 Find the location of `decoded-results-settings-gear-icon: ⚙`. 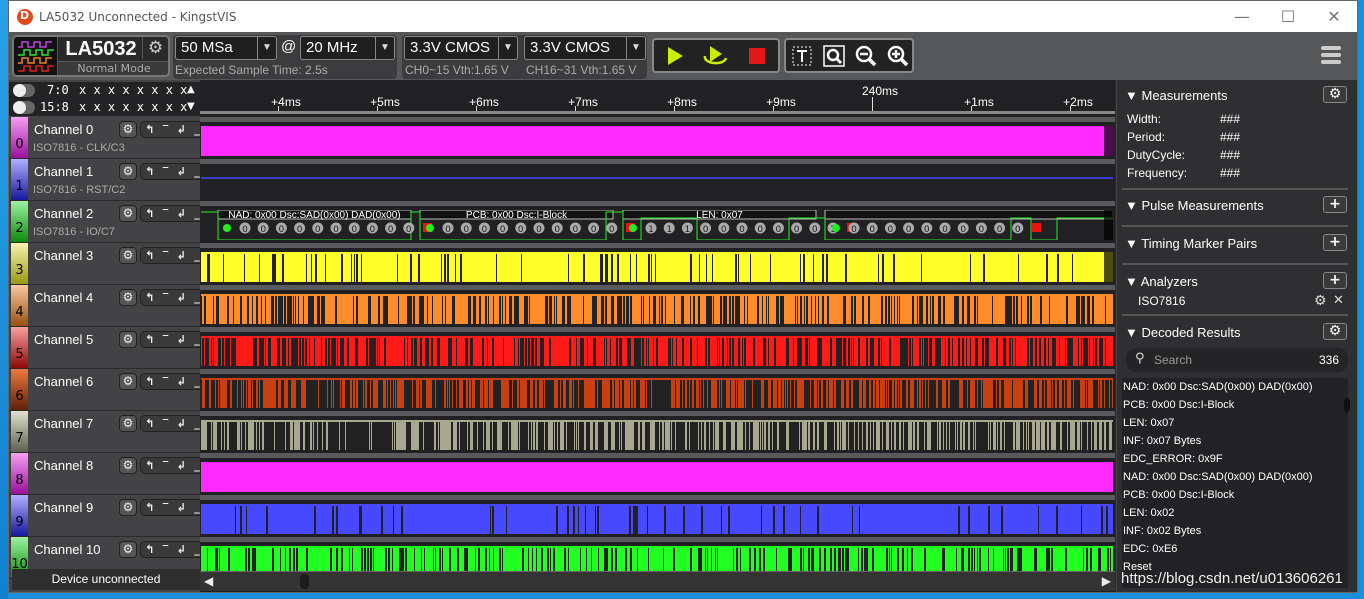

decoded-results-settings-gear-icon: ⚙ is located at coordinates (1335, 331).